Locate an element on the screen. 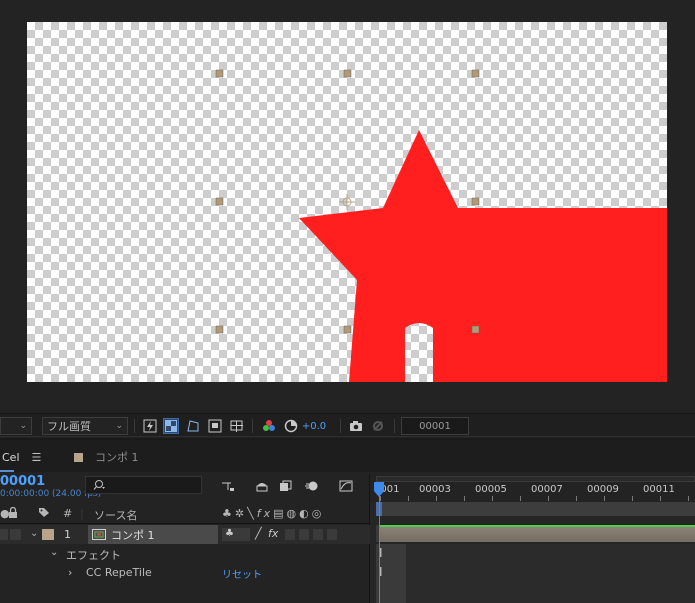  motion-blur-switch-icon: ◍ is located at coordinates (293, 513).